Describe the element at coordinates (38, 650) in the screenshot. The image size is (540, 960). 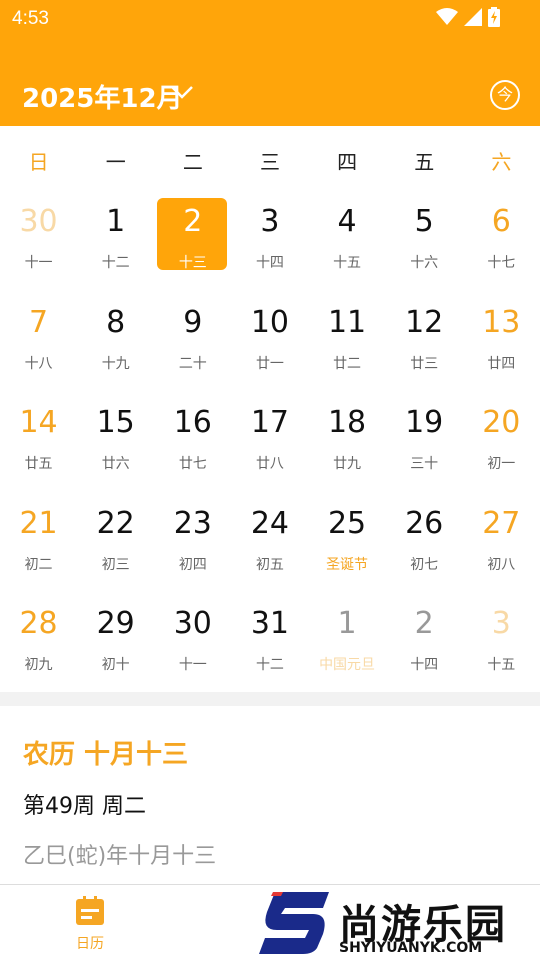
I see `calendar-day: 28 初九` at that location.